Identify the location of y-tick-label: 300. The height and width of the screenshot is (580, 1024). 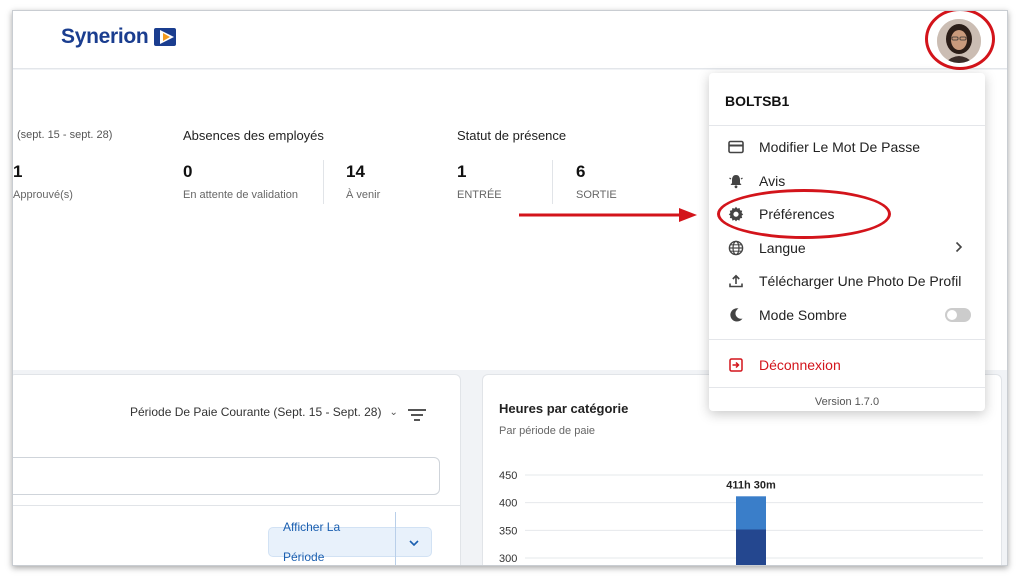
(508, 559).